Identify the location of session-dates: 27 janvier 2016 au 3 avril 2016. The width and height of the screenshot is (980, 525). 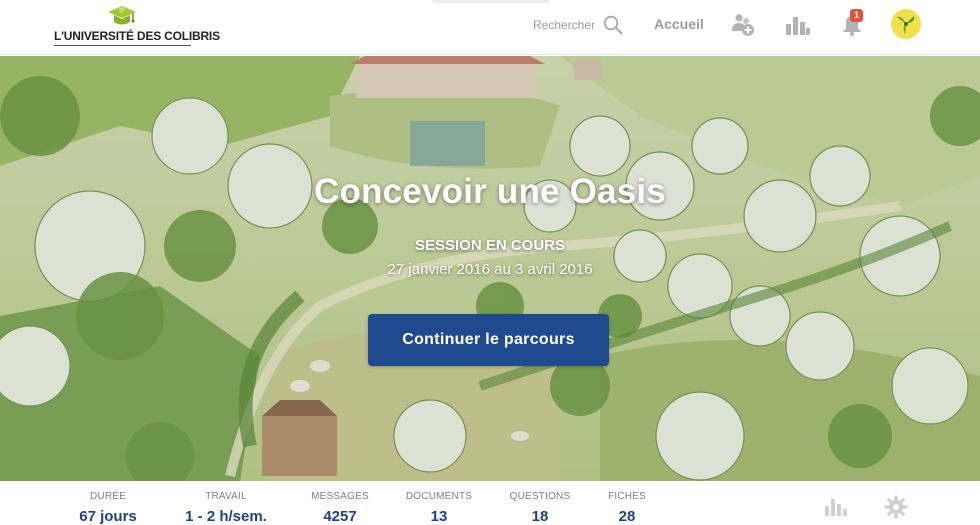
(490, 269).